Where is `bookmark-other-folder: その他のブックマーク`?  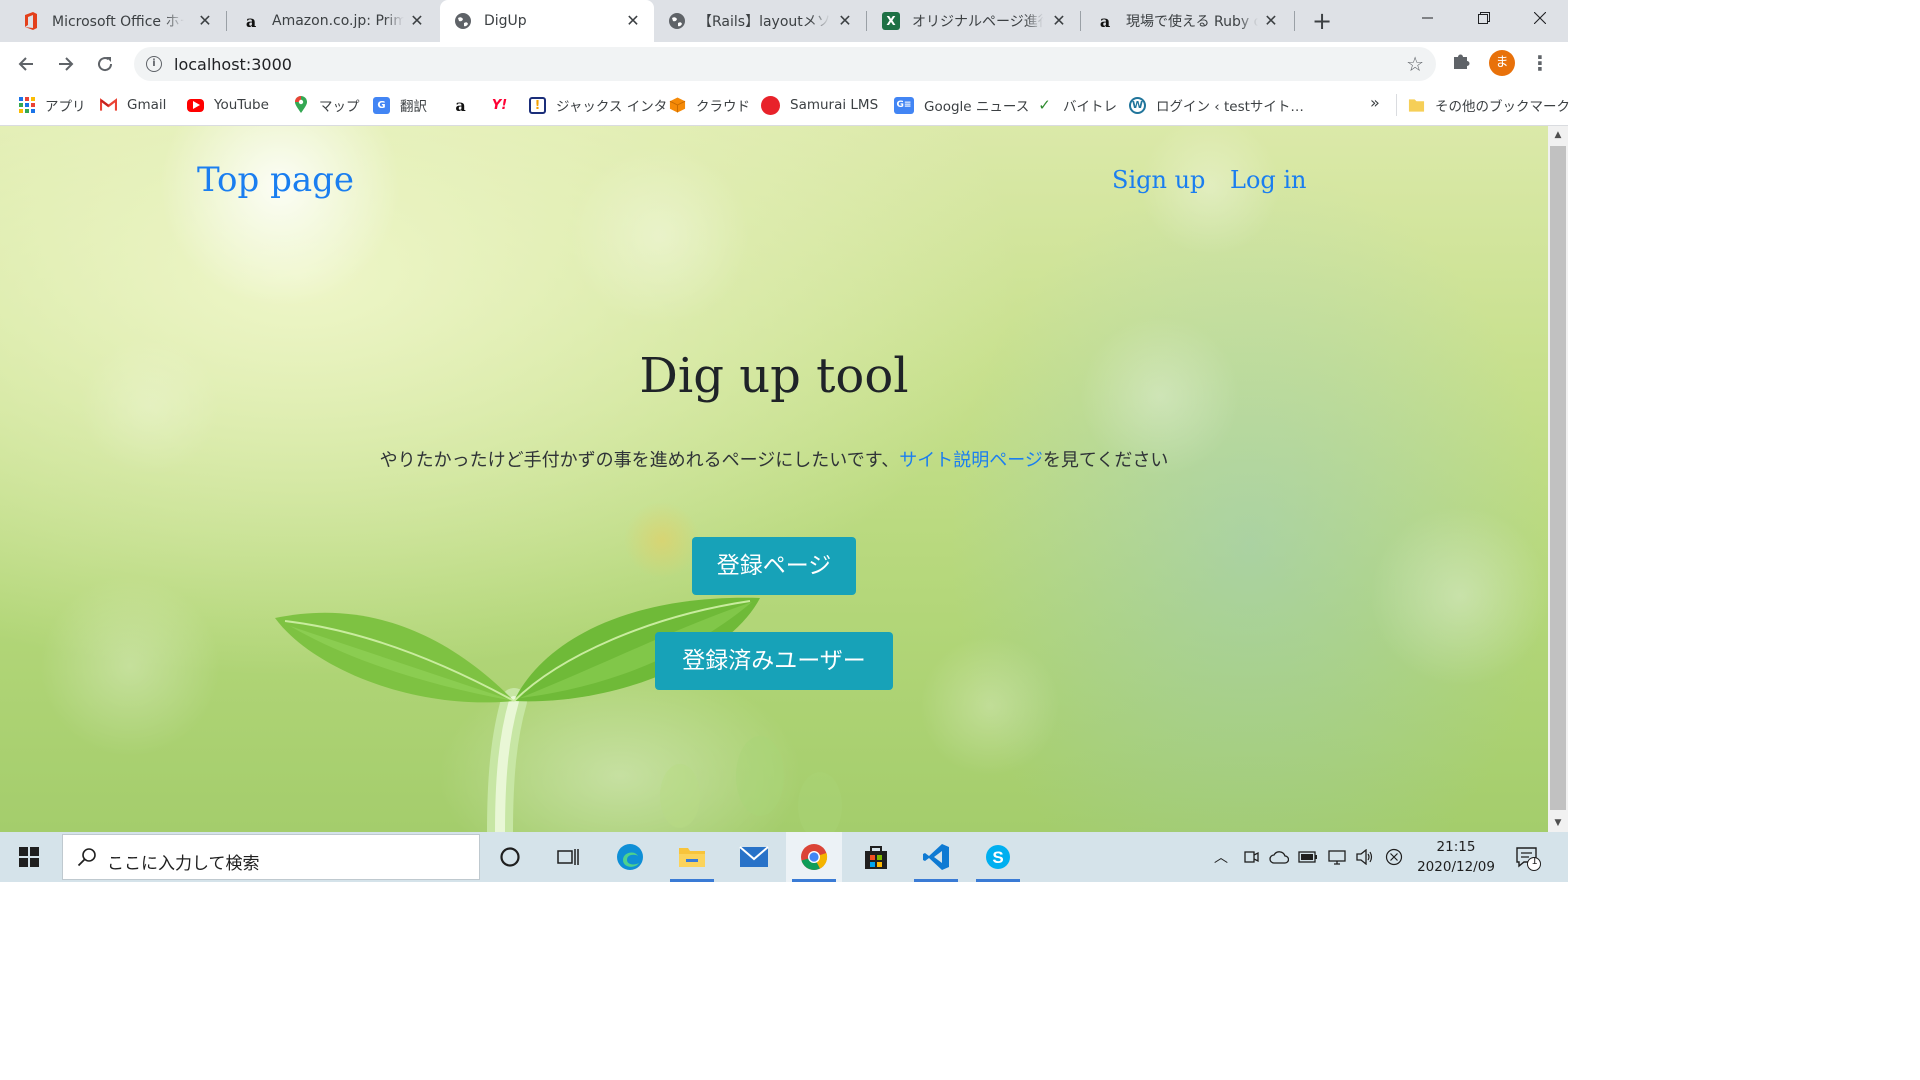
bookmark-other-folder: その他のブックマーク is located at coordinates (1489, 105).